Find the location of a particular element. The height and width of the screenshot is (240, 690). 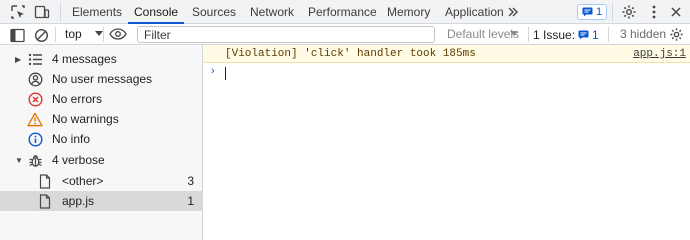

sidebar-item-errors: No errors is located at coordinates (101, 99).